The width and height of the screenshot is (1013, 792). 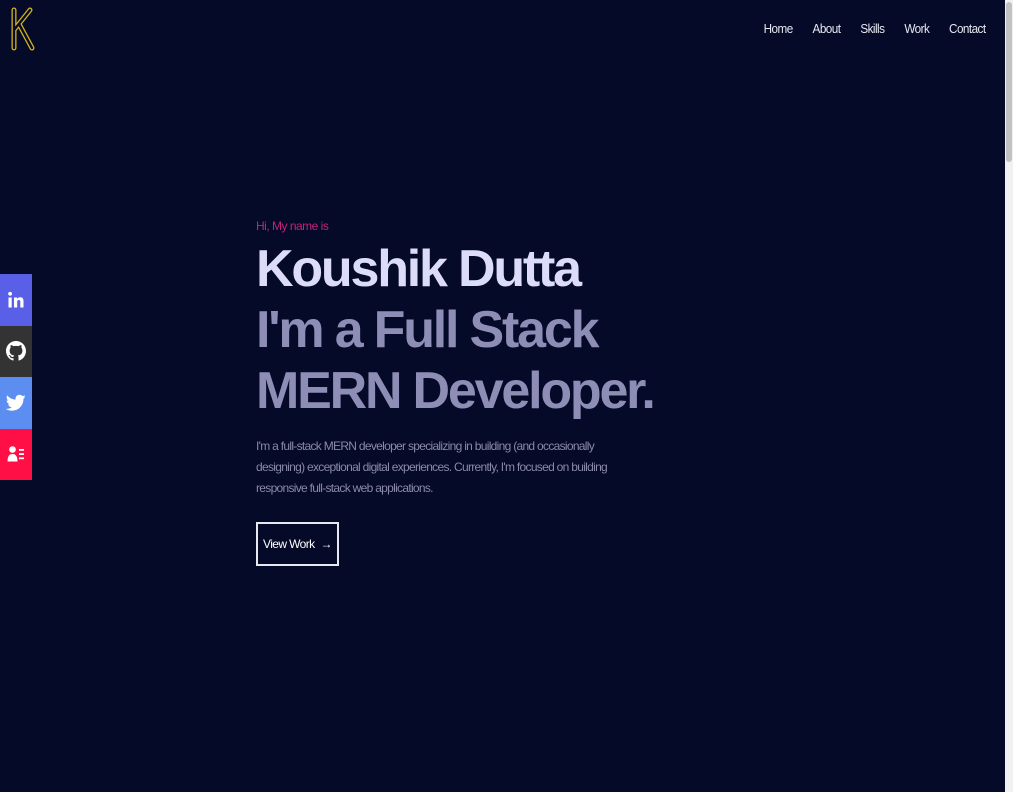 I want to click on github-icon, so click(x=16, y=351).